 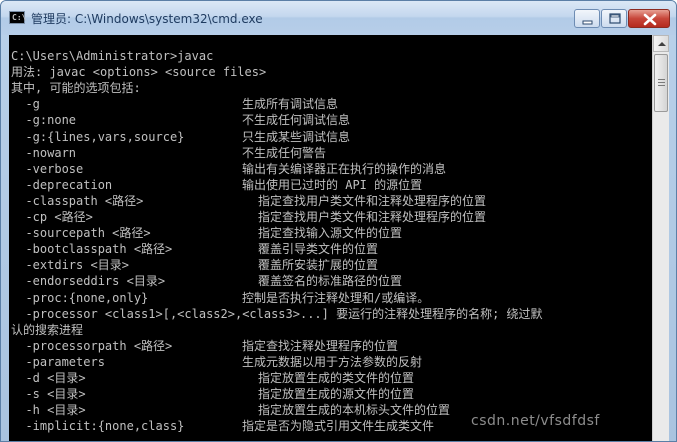 What do you see at coordinates (88, 281) in the screenshot?
I see `console-line: -endorseddirs <目录>` at bounding box center [88, 281].